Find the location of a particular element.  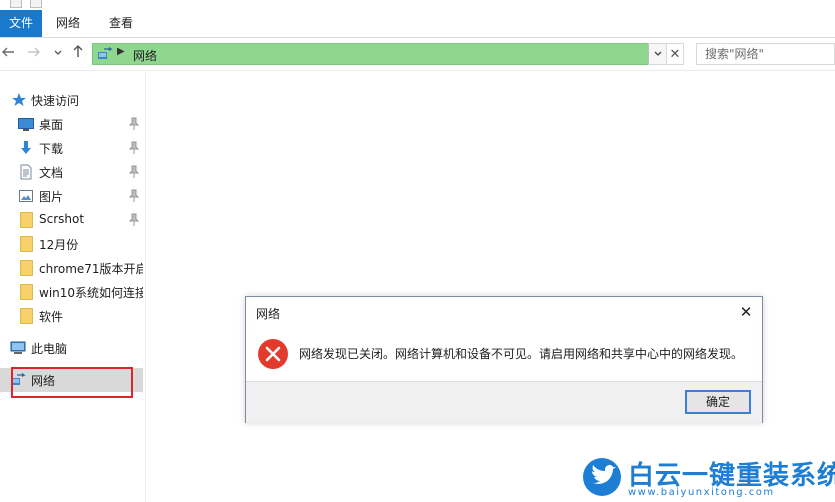

search-input: 搜索"网络" is located at coordinates (765, 54).